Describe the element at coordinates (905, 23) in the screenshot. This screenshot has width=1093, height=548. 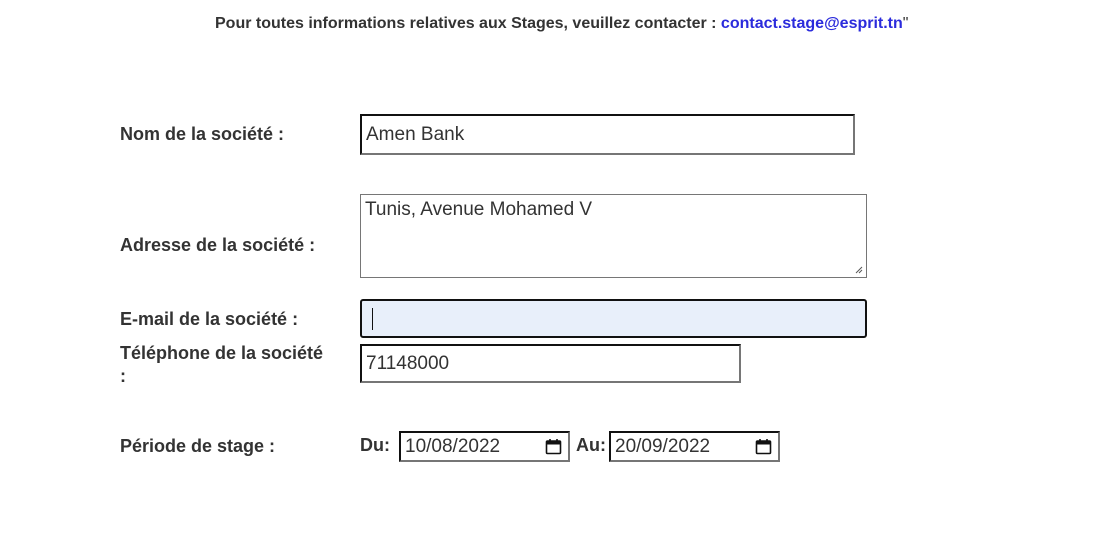
I see `notice-quote: "` at that location.